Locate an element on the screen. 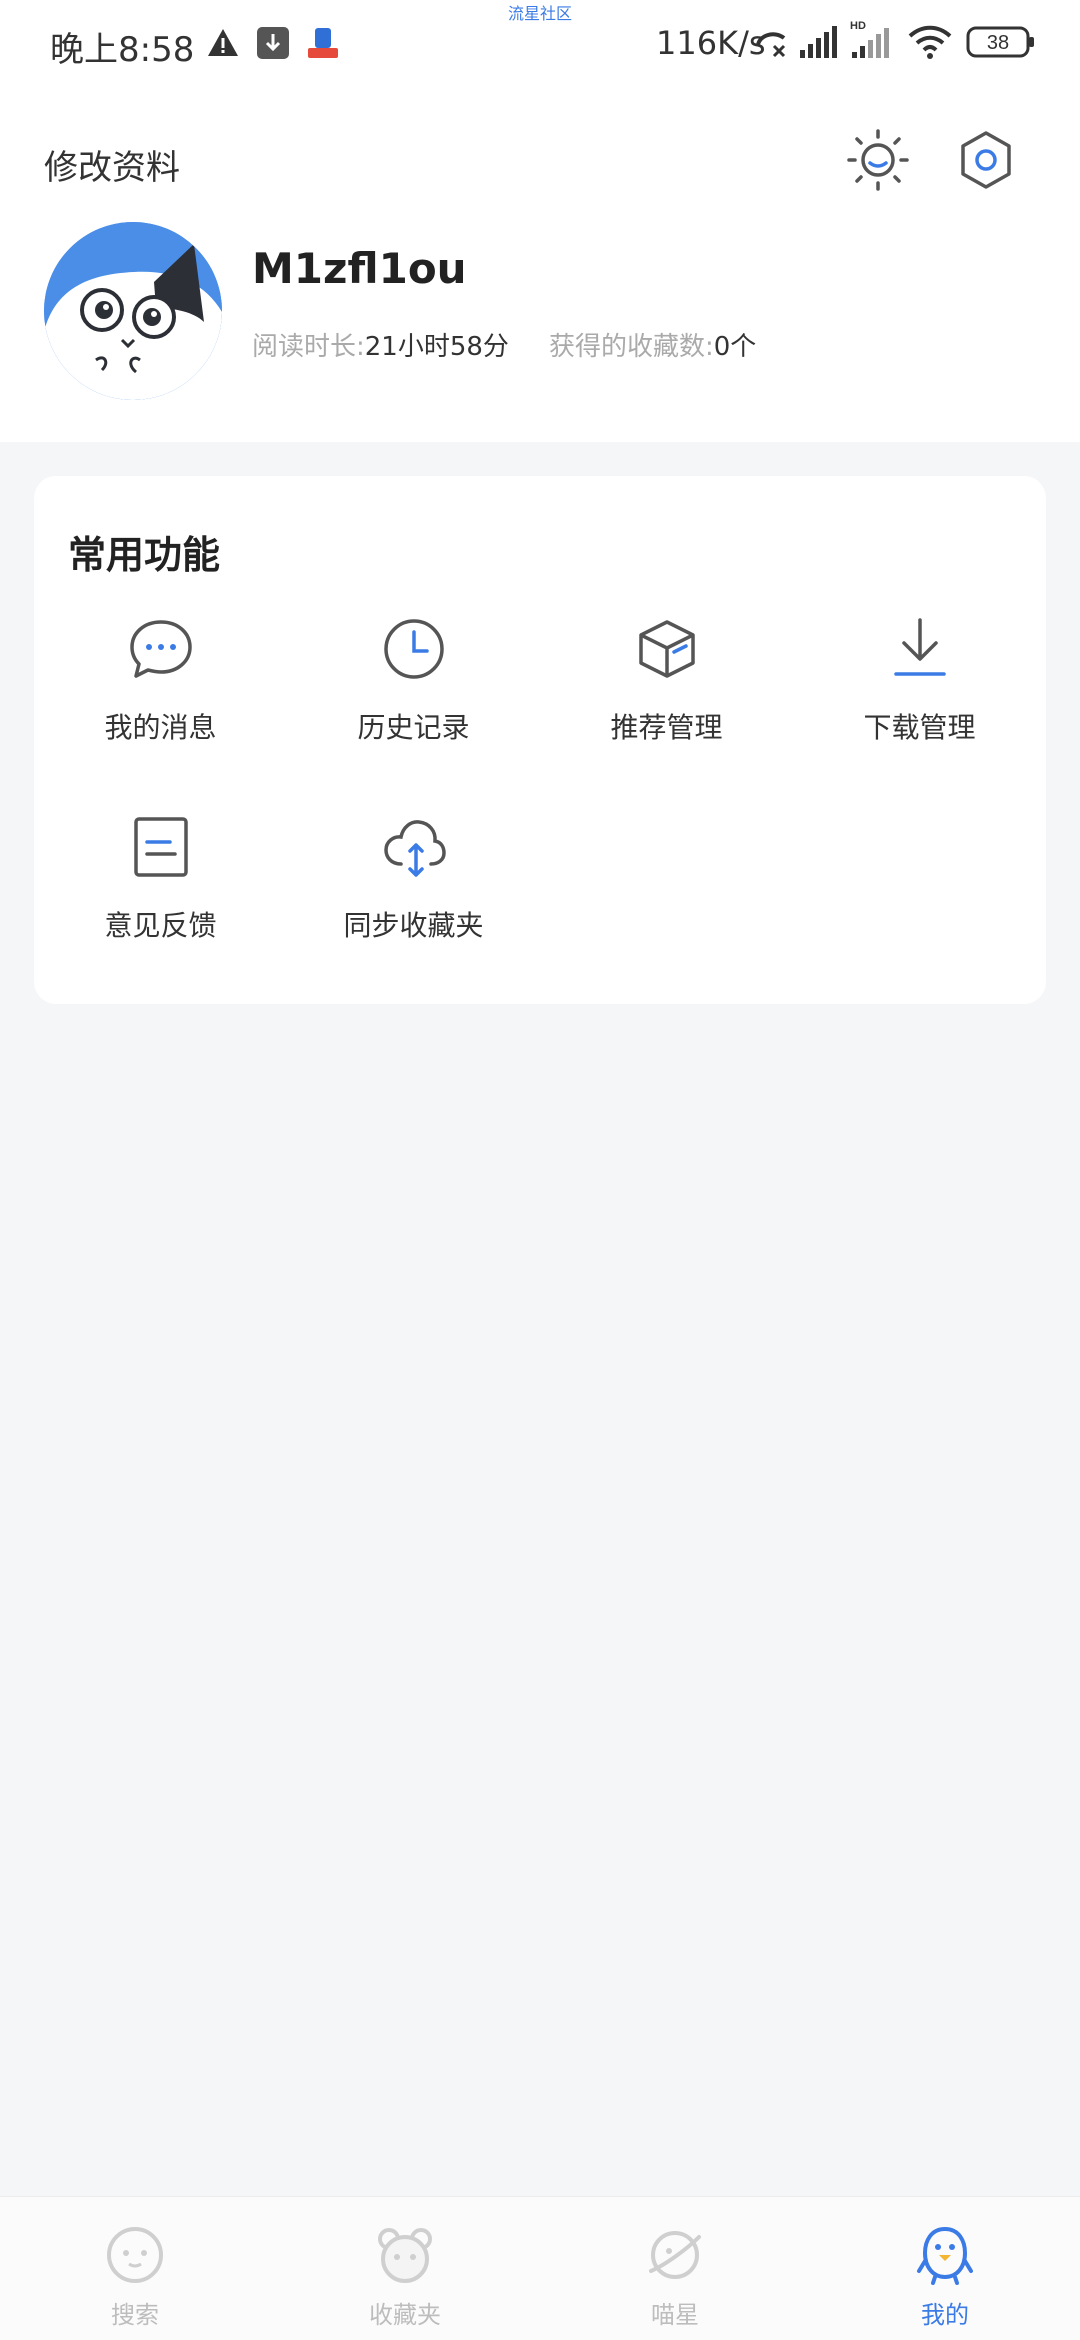 The height and width of the screenshot is (2340, 1080). history-button: 历史记录 is located at coordinates (413, 686).